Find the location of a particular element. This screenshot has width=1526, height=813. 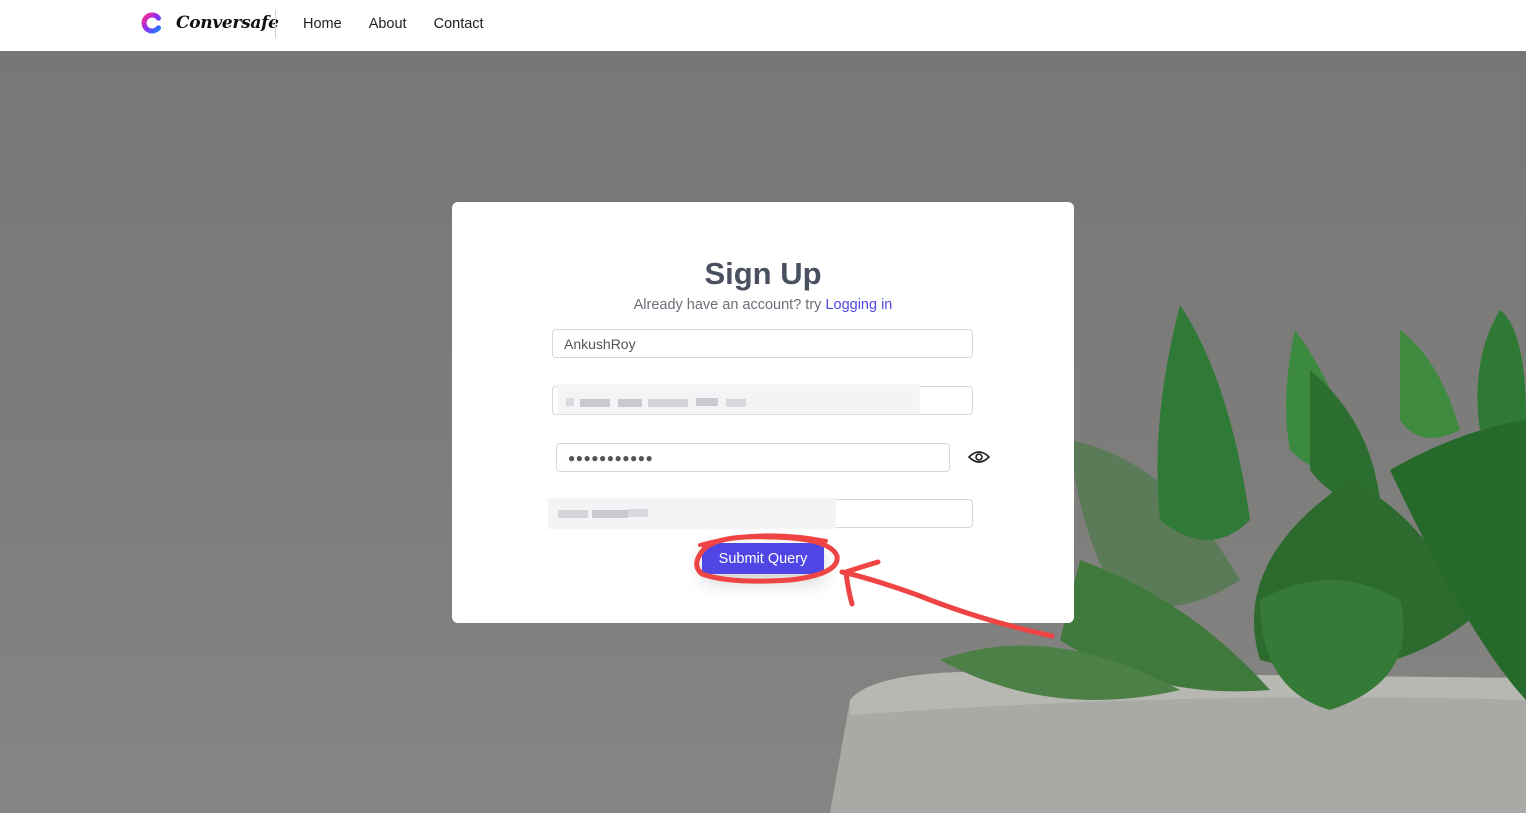

nav-about-link: About is located at coordinates (388, 24).